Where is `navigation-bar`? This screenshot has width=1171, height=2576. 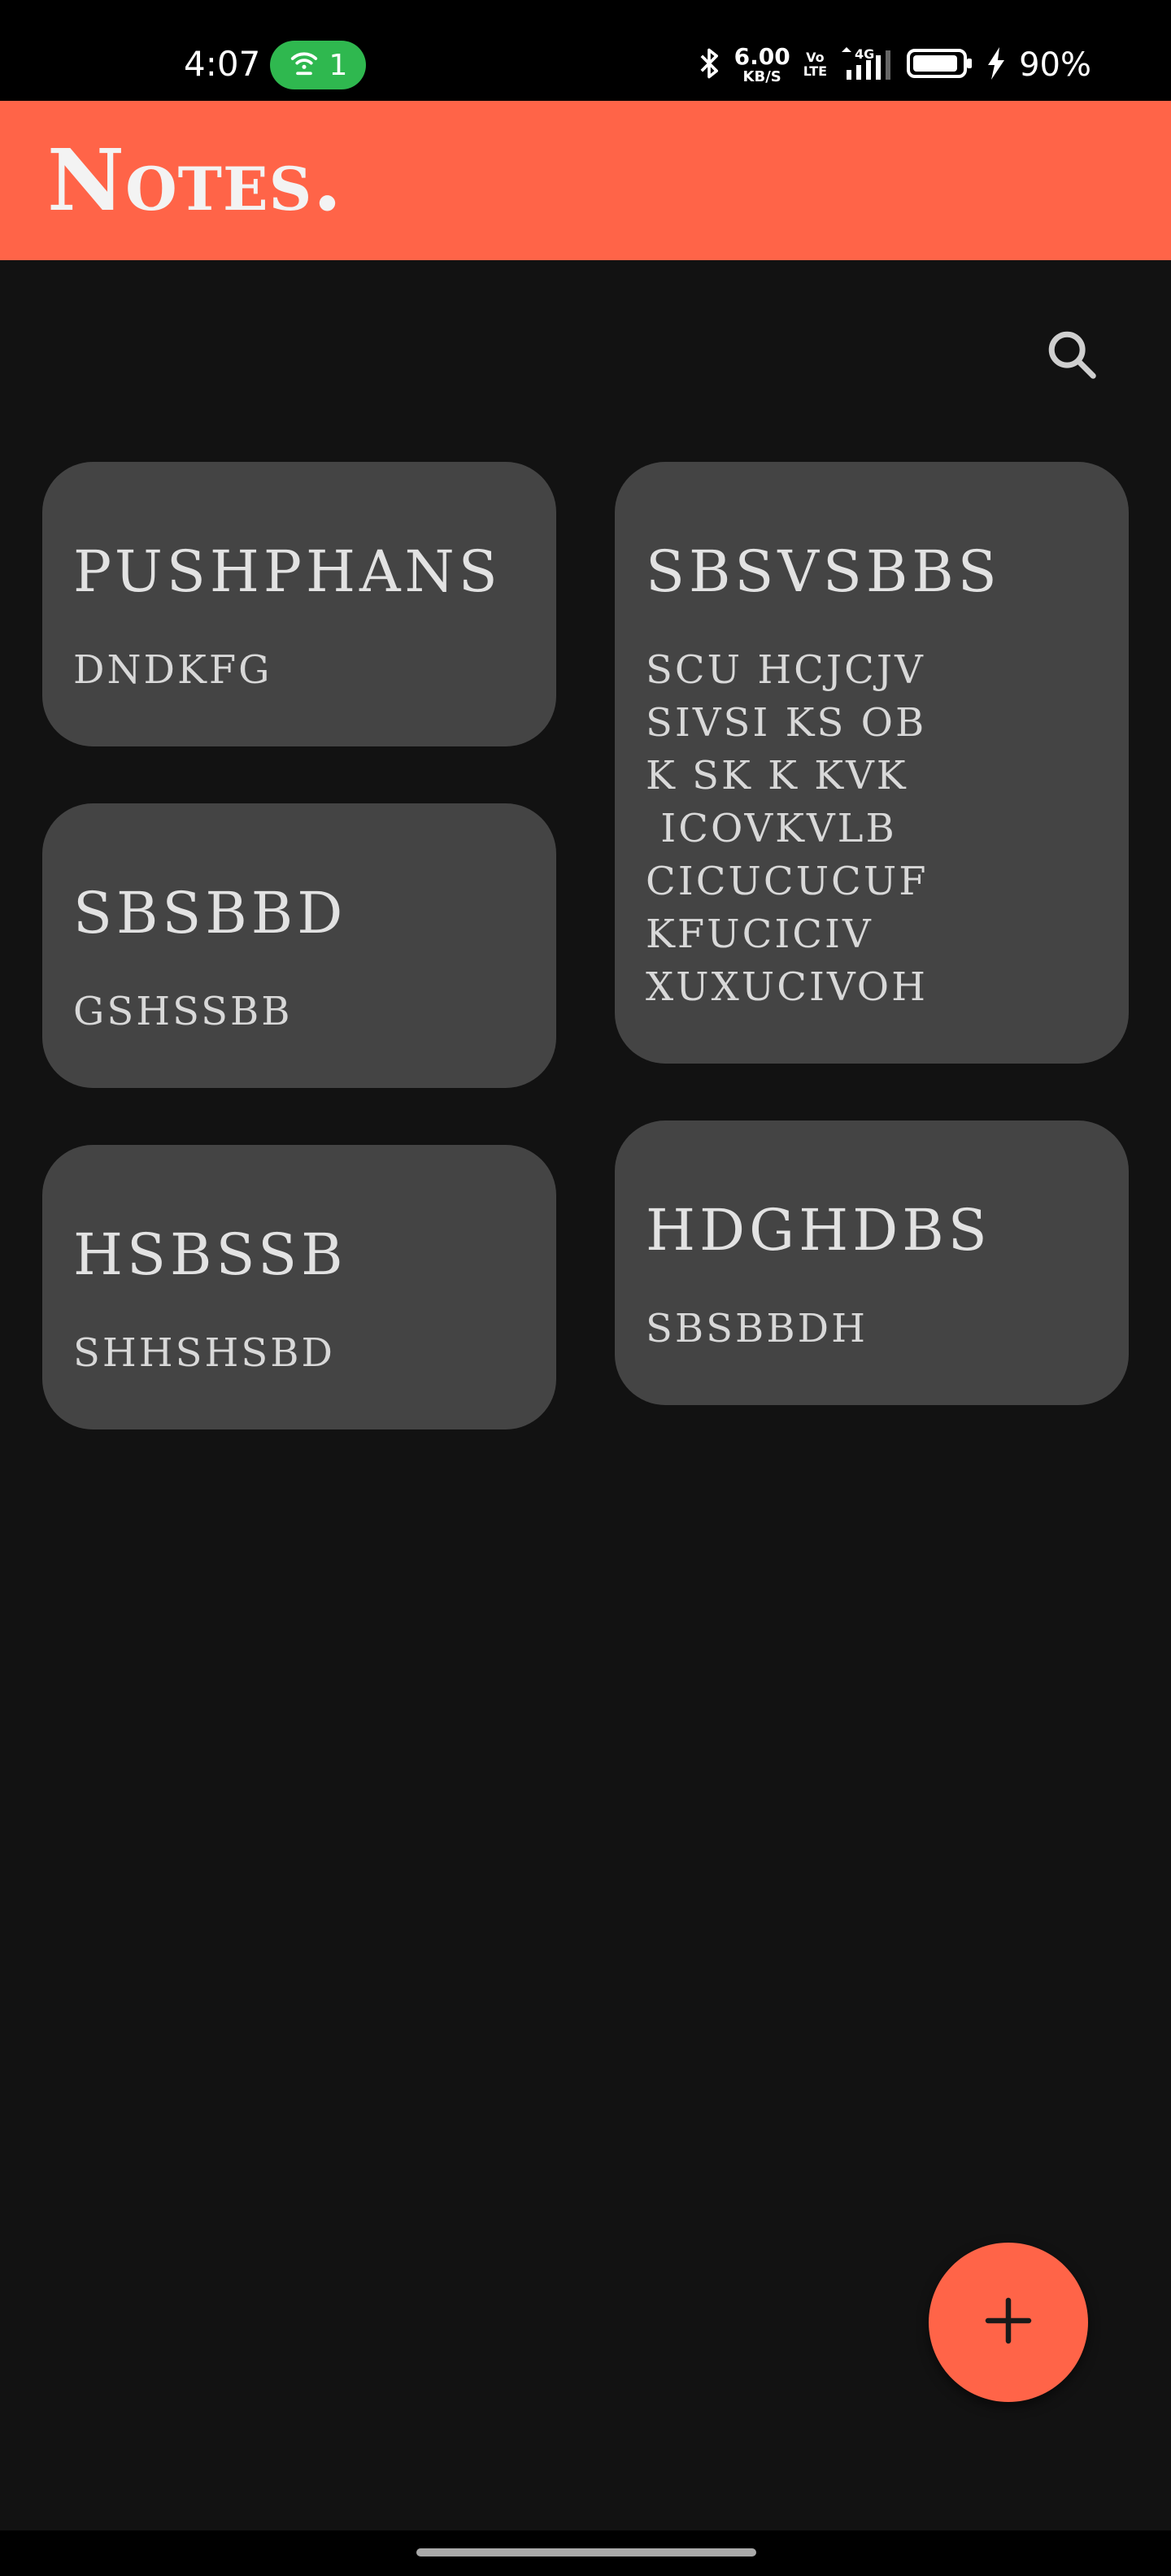 navigation-bar is located at coordinates (585, 2553).